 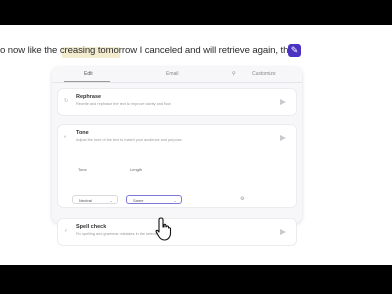 What do you see at coordinates (82, 133) in the screenshot?
I see `tool-name: Tone` at bounding box center [82, 133].